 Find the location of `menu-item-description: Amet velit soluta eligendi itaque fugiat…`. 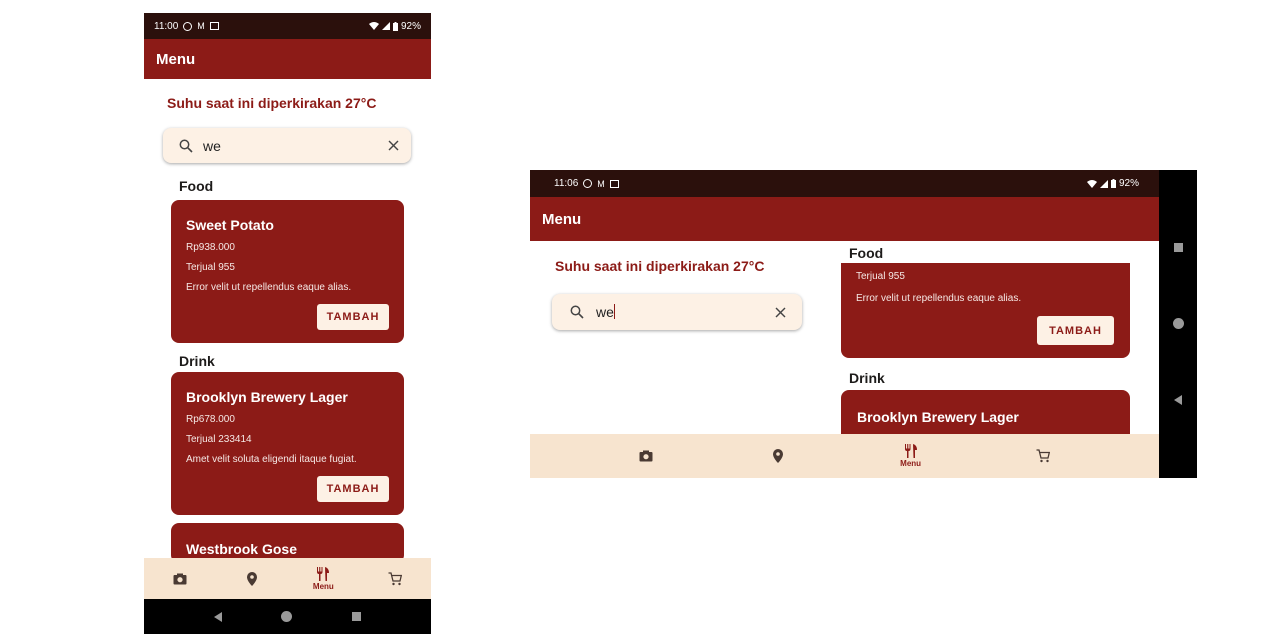

menu-item-description: Amet velit soluta eligendi itaque fugiat… is located at coordinates (271, 459).